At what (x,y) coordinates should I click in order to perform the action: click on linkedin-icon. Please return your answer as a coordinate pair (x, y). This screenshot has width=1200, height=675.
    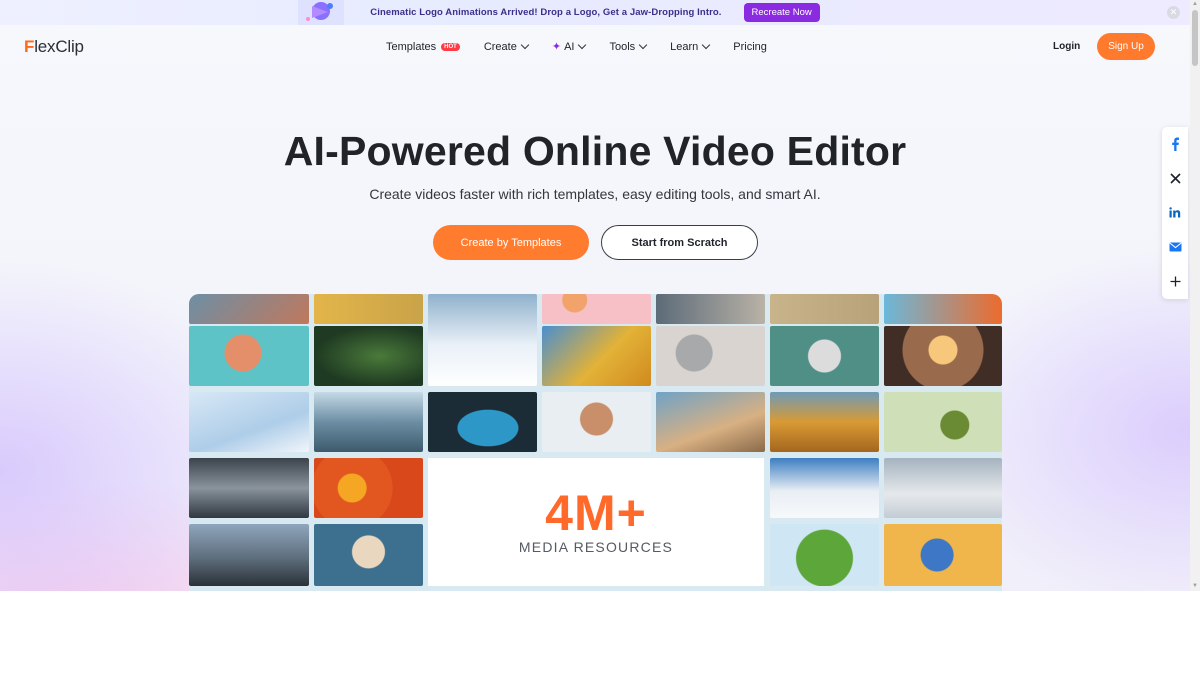
    Looking at the image, I should click on (1175, 212).